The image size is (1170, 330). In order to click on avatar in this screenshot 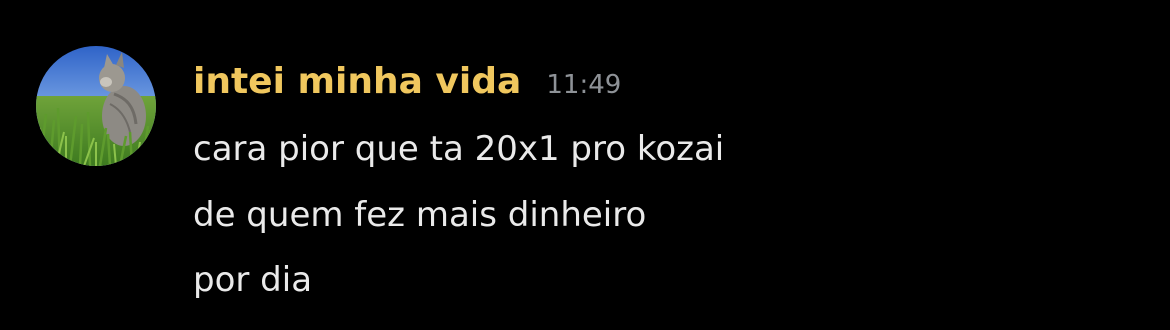, I will do `click(96, 106)`.